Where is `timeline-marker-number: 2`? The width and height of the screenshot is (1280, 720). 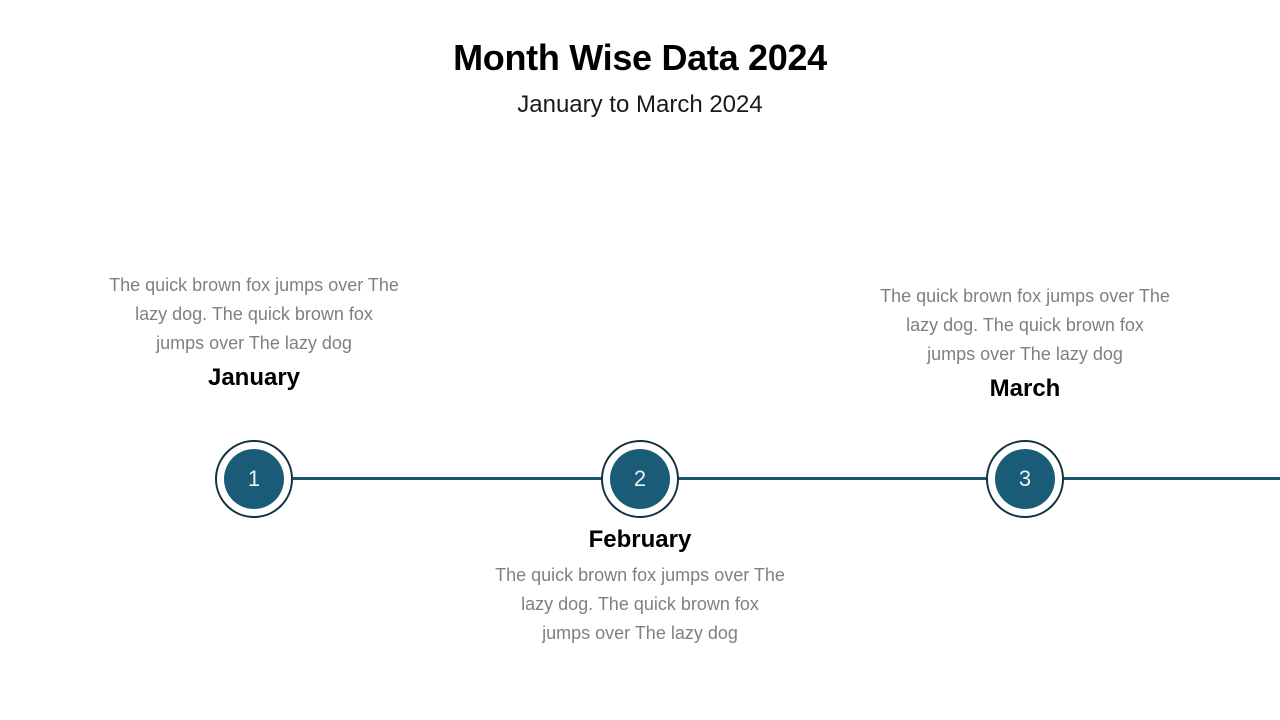
timeline-marker-number: 2 is located at coordinates (640, 478).